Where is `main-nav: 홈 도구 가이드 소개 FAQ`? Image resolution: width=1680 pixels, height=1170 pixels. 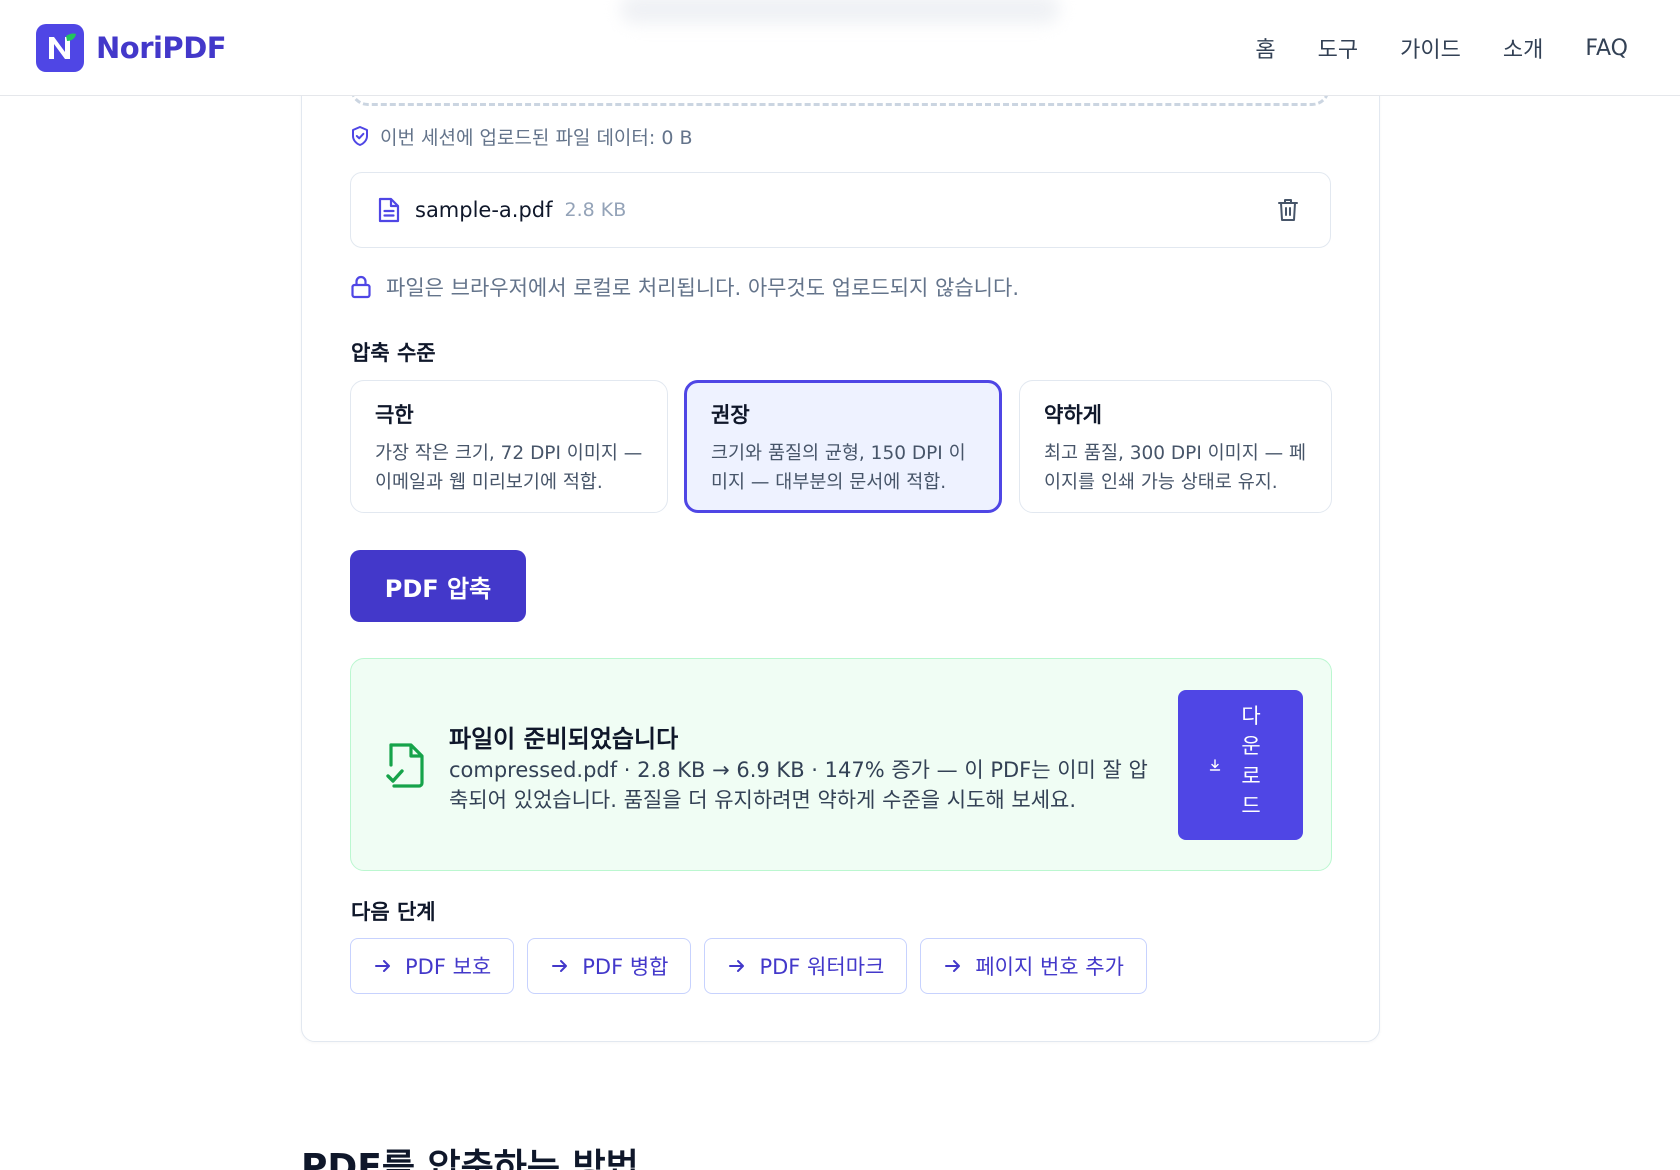
main-nav: 홈 도구 가이드 소개 FAQ is located at coordinates (1441, 48).